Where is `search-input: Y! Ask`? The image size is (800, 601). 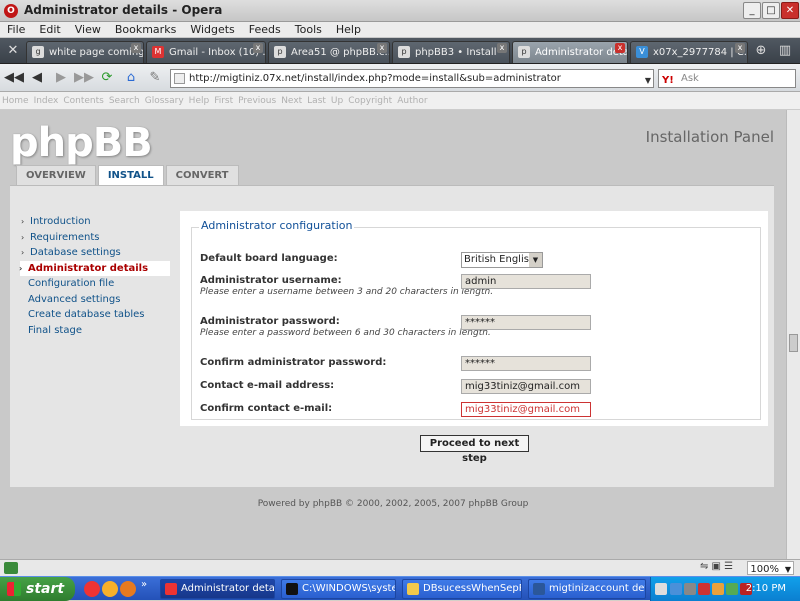 search-input: Y! Ask is located at coordinates (727, 78).